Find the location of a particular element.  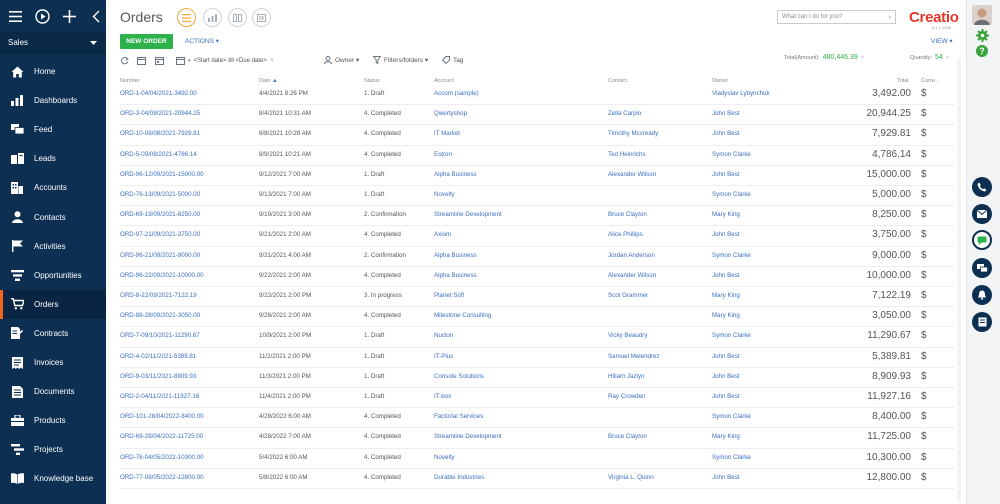

tiles-view-button is located at coordinates (261, 17).